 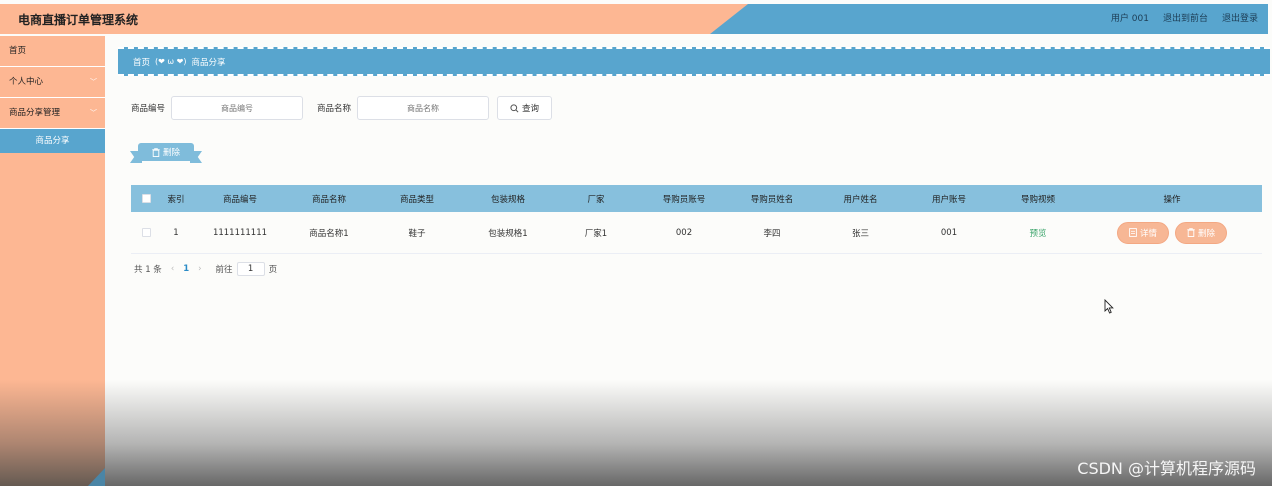 I want to click on batch-delete-label: 删除, so click(x=171, y=153).